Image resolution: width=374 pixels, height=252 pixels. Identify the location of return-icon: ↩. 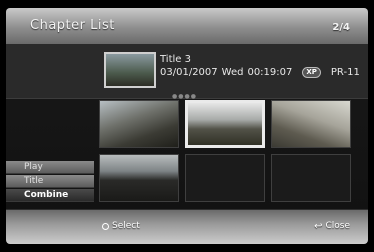
(318, 226).